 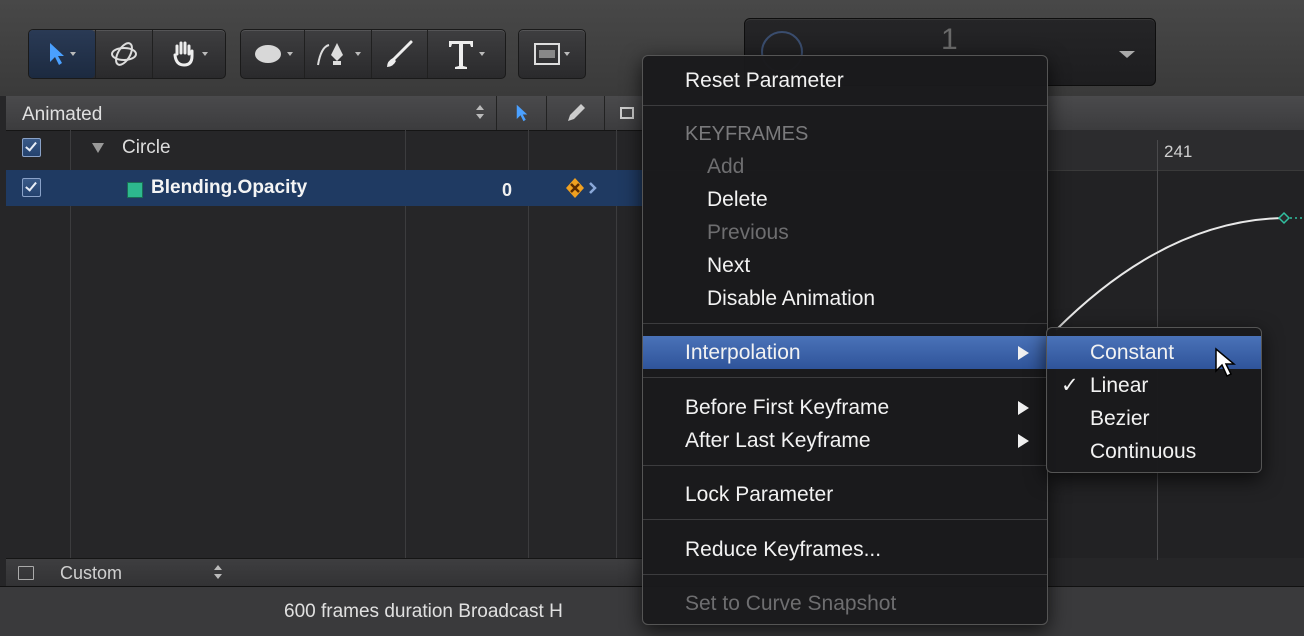 What do you see at coordinates (183, 54) in the screenshot?
I see `hand-icon` at bounding box center [183, 54].